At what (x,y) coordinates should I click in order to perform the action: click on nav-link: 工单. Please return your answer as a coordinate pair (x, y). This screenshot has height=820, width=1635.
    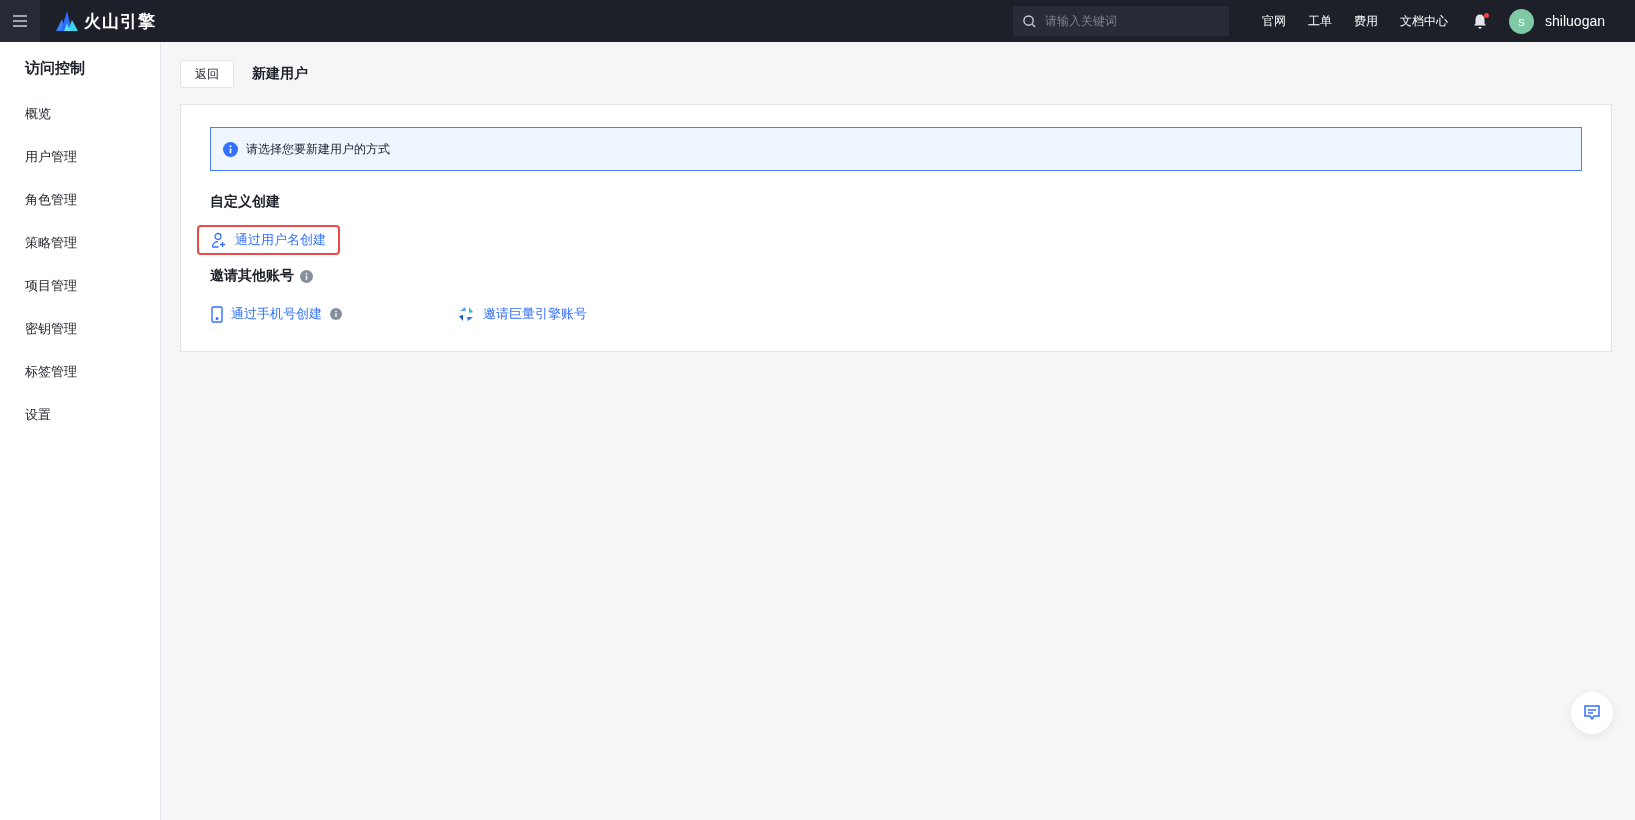
    Looking at the image, I should click on (1320, 21).